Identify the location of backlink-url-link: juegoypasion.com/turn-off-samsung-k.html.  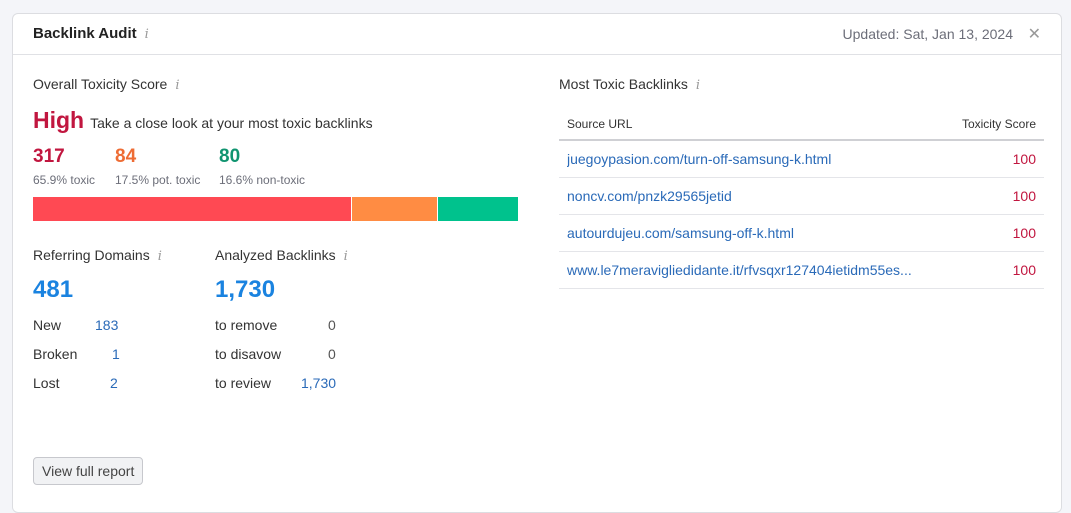
(699, 159).